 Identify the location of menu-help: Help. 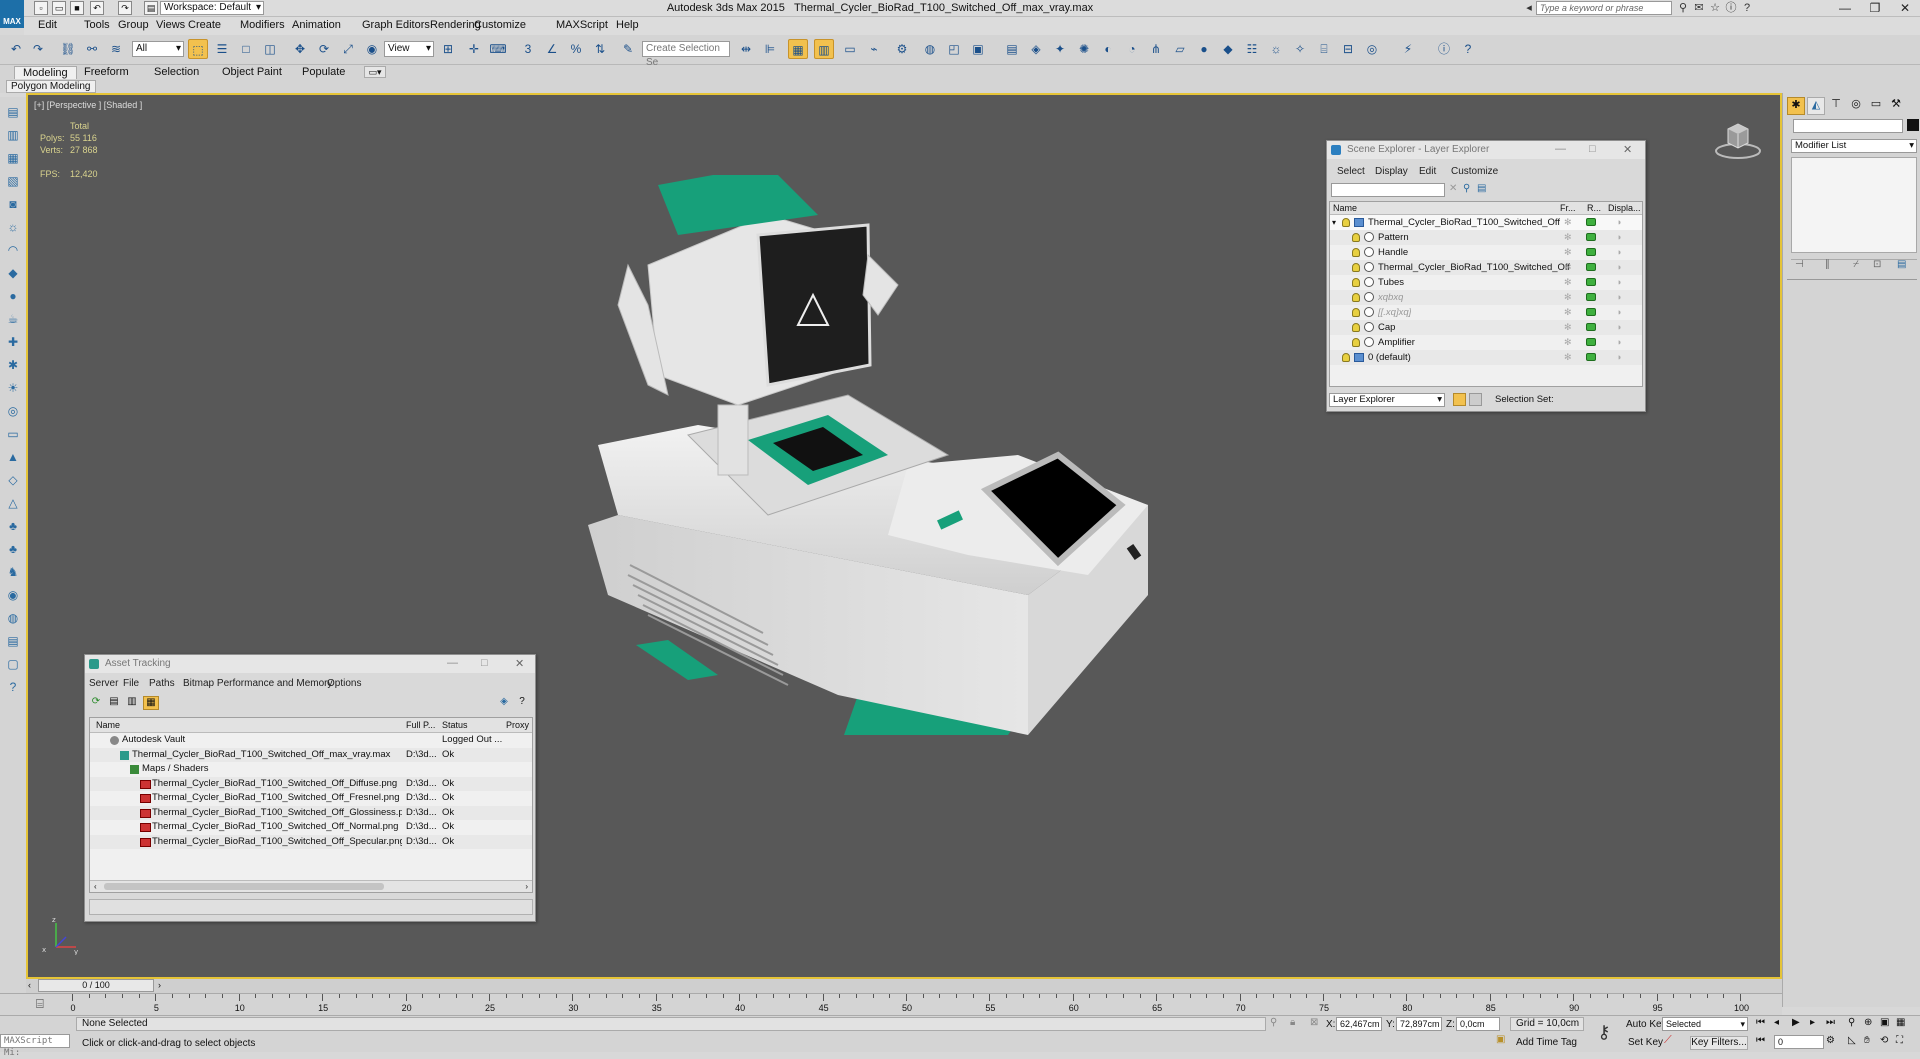
(627, 25).